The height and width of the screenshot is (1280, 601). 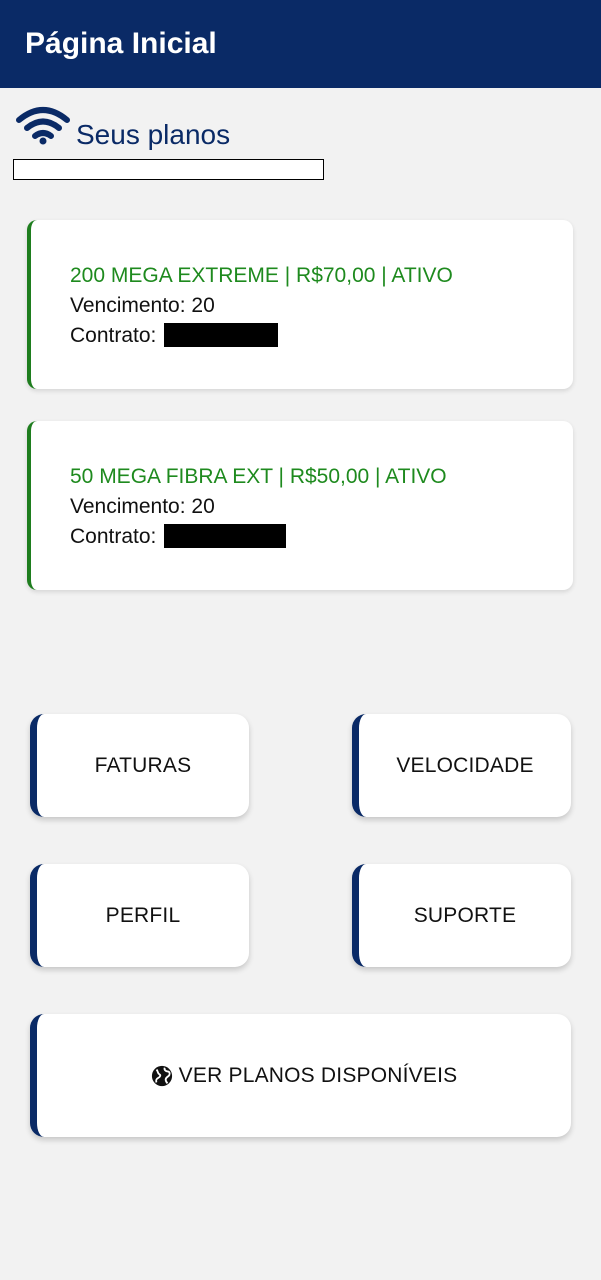 I want to click on app-bar: Página Inicial, so click(x=300, y=44).